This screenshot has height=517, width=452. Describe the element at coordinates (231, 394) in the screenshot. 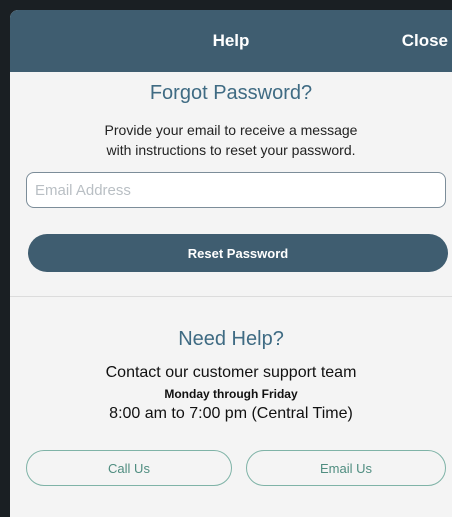

I see `support-days: Monday through Friday` at that location.